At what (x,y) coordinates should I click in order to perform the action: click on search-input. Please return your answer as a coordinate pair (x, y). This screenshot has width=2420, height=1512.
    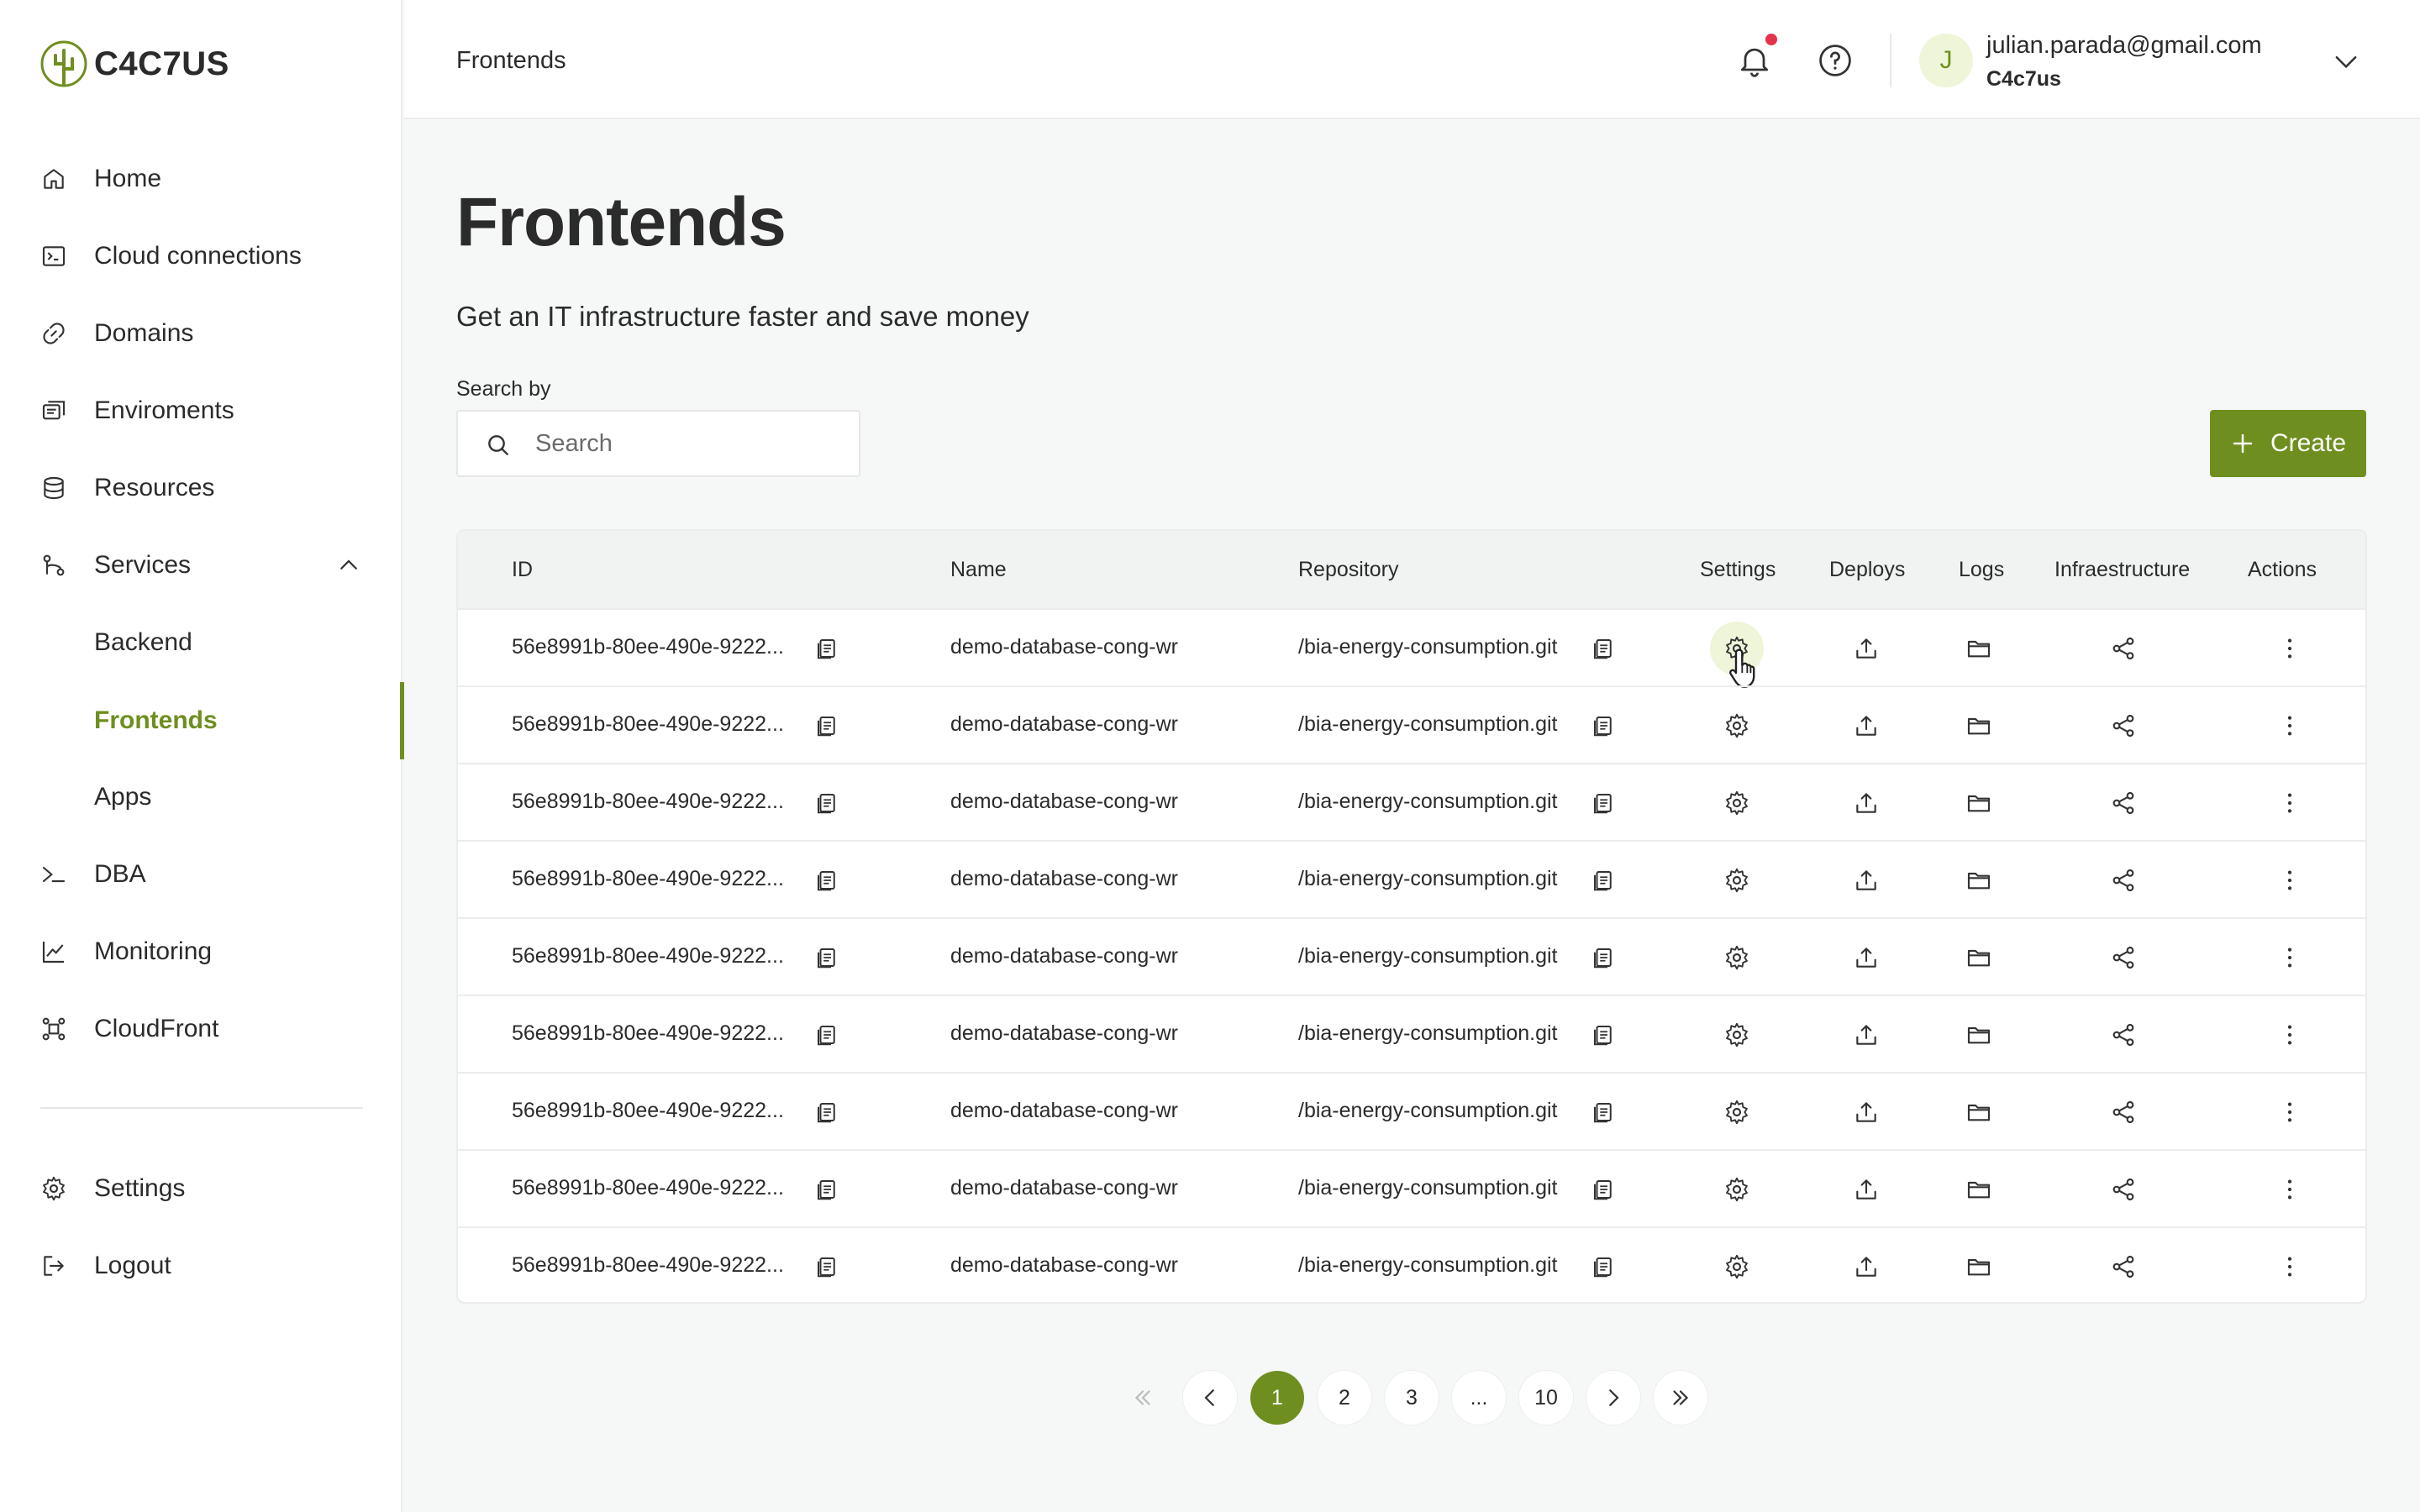
    Looking at the image, I should click on (690, 443).